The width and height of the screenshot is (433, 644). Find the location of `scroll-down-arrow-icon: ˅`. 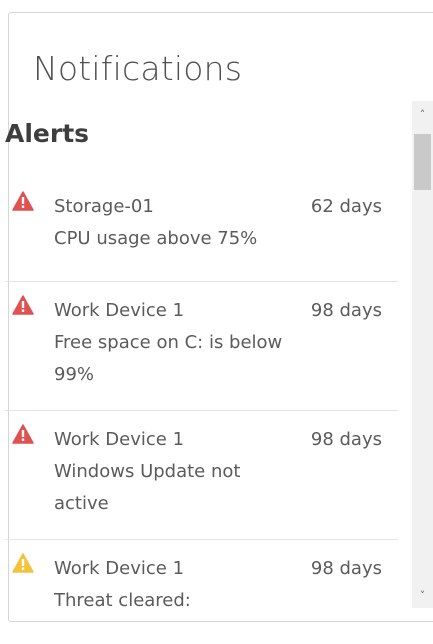

scroll-down-arrow-icon: ˅ is located at coordinates (422, 595).